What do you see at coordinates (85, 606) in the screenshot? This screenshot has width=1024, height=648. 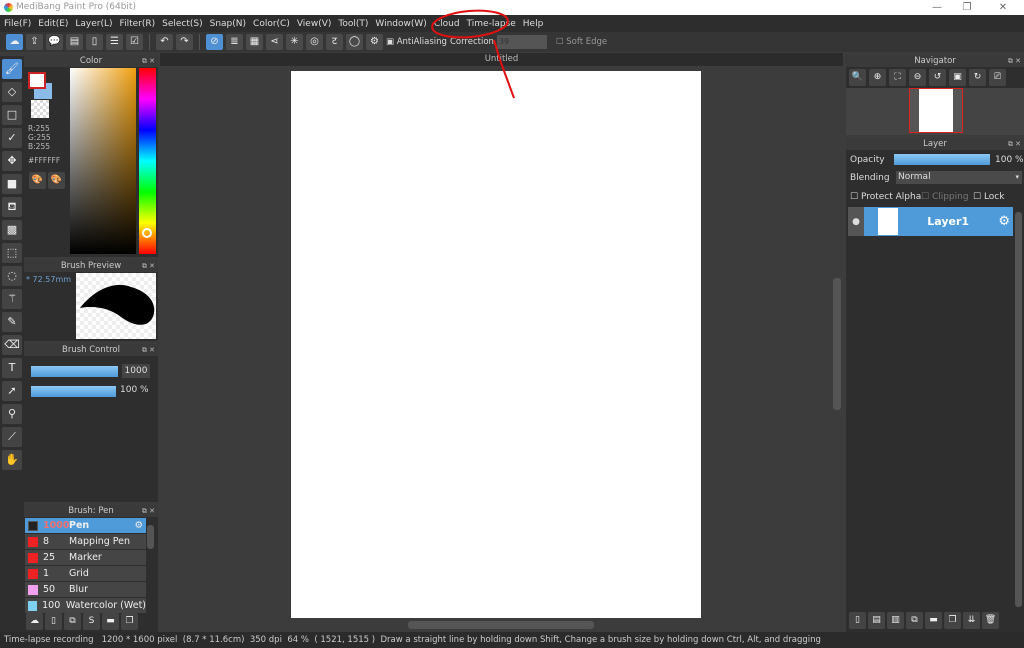 I see `brush-item: 100 Watercolor (Wet)` at bounding box center [85, 606].